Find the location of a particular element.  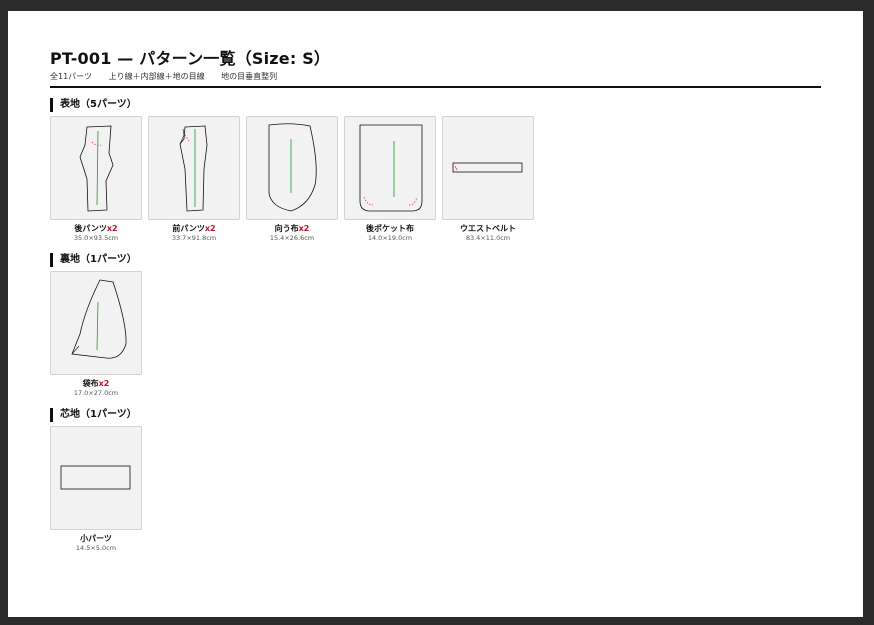

piece-pocket-bag: 袋布x2 17.0×27.0cm is located at coordinates (96, 334).